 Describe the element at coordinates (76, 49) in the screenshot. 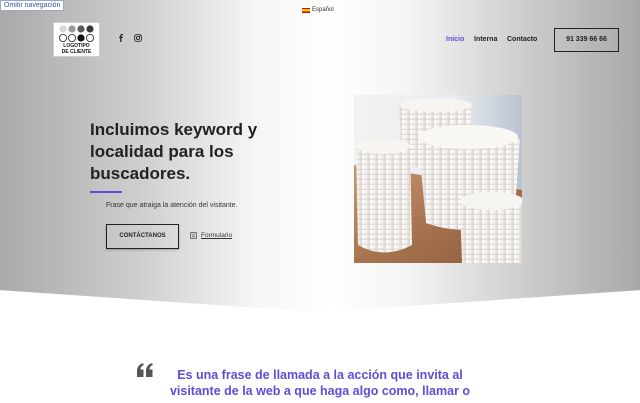

I see `logo-text: LOGOTIPO DE CLIENTE` at that location.